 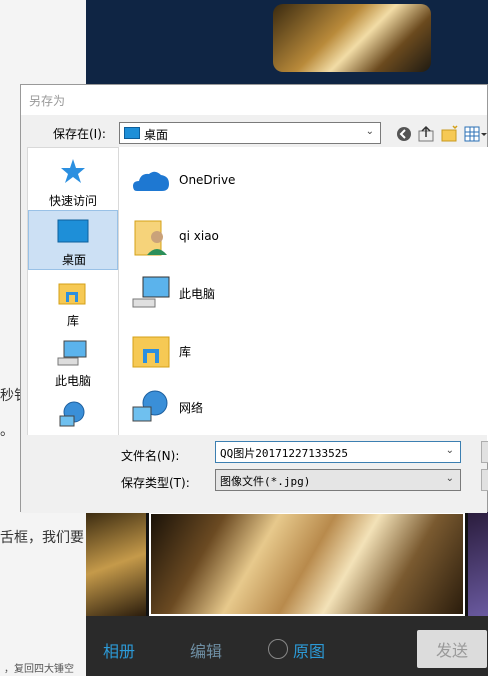 What do you see at coordinates (73, 171) in the screenshot?
I see `star-icon` at bounding box center [73, 171].